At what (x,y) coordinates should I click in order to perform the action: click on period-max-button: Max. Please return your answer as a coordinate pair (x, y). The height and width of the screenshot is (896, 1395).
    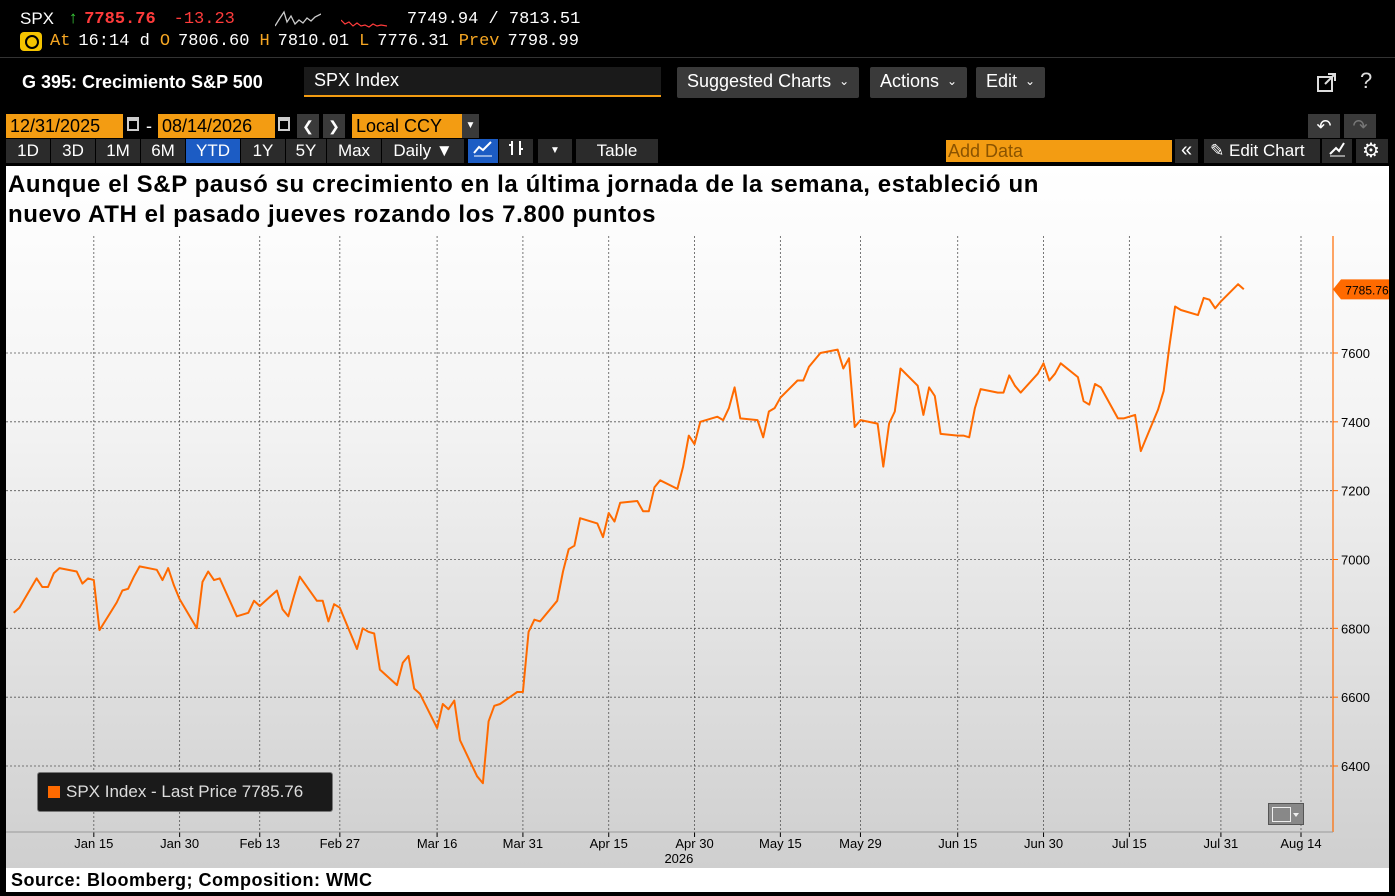
    Looking at the image, I should click on (354, 151).